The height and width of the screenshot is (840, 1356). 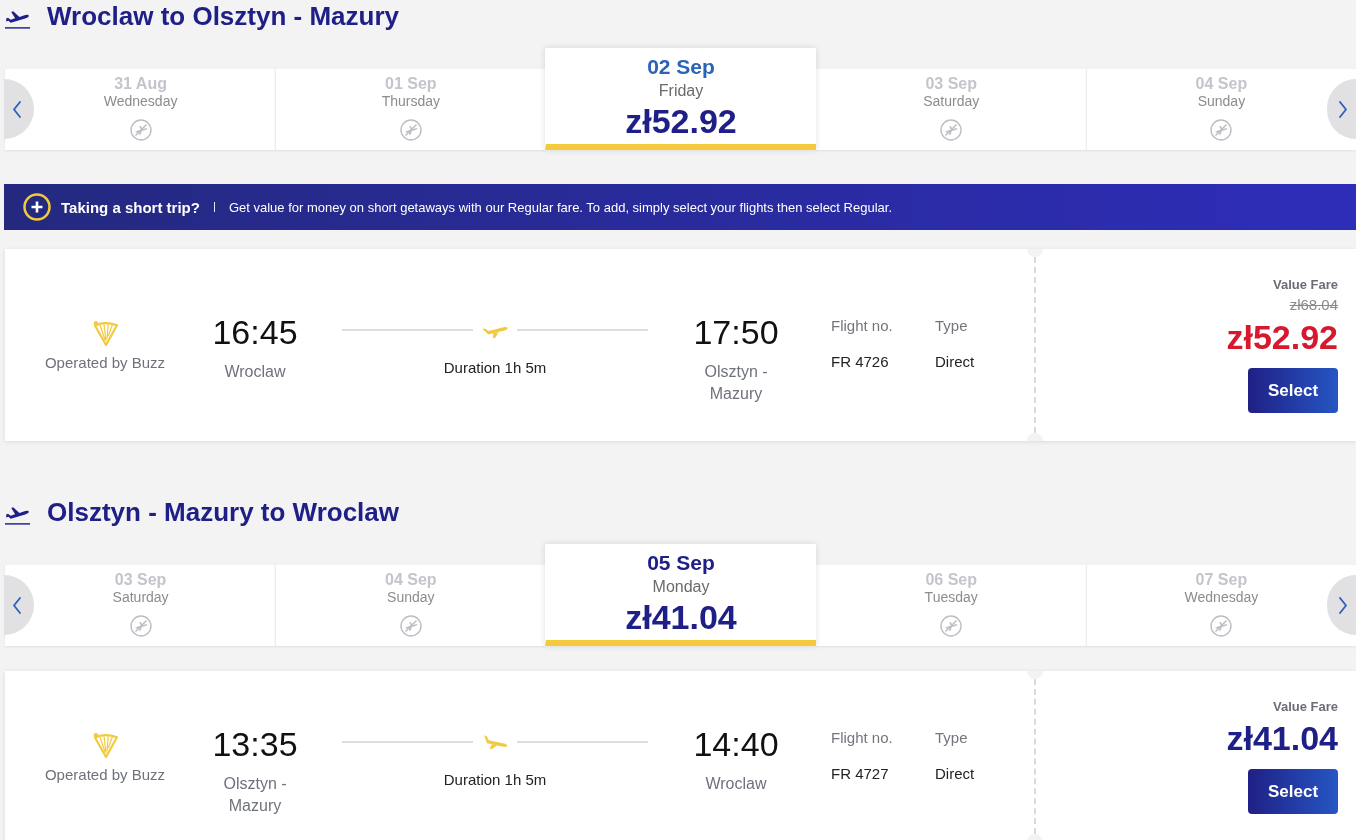 I want to click on fare-price: zł41.04, so click(x=1282, y=738).